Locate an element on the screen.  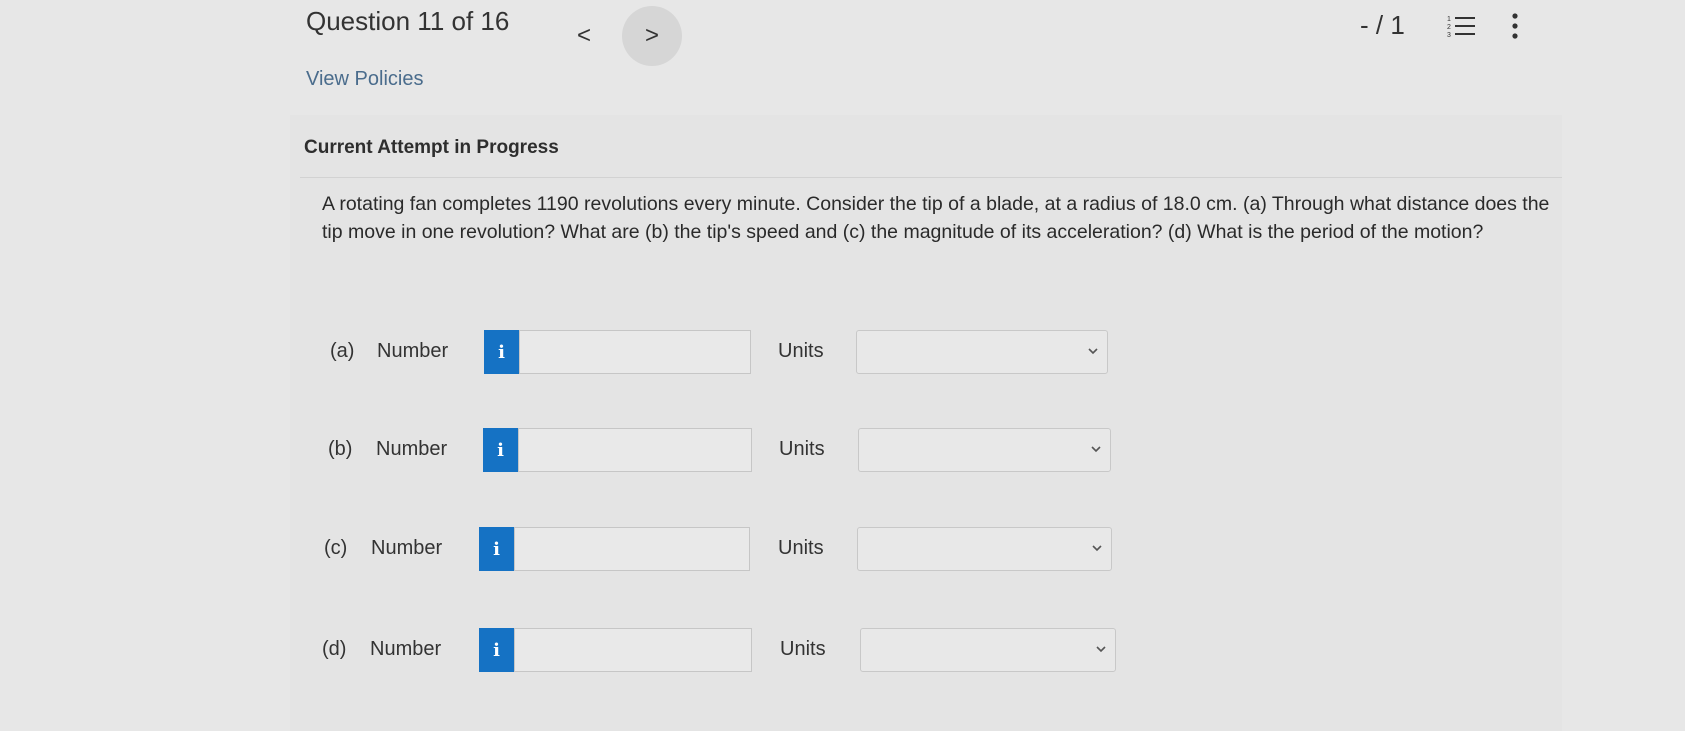
part-letter: (c) is located at coordinates (336, 548).